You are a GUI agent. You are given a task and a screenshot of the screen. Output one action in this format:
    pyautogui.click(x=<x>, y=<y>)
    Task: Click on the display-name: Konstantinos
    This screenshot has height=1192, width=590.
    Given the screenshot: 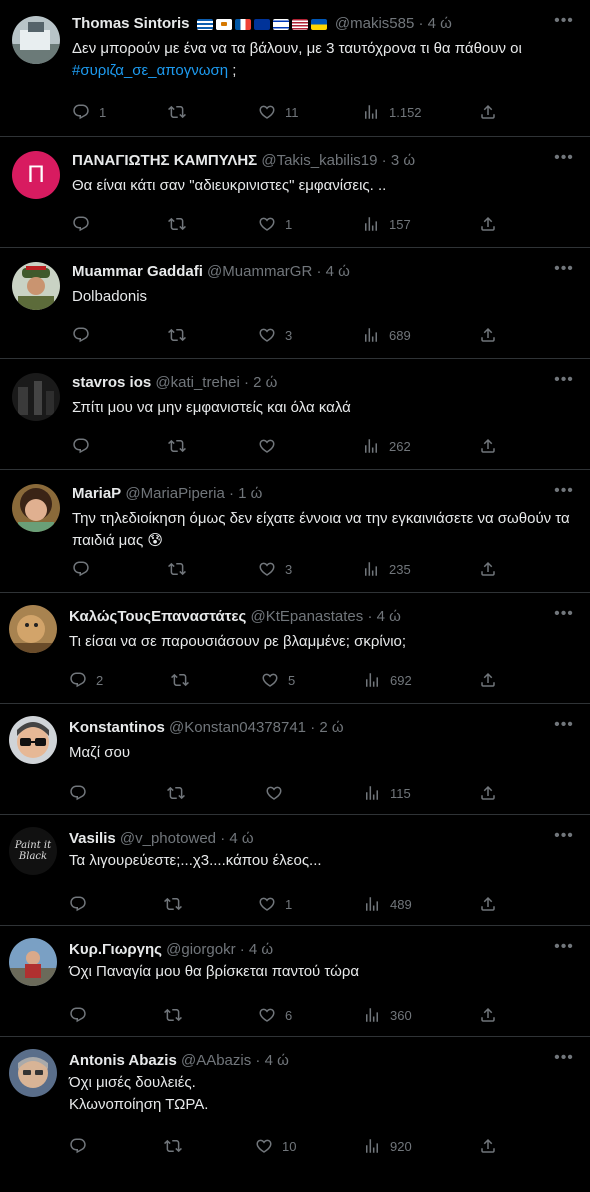 What is the action you would take?
    pyautogui.click(x=117, y=727)
    